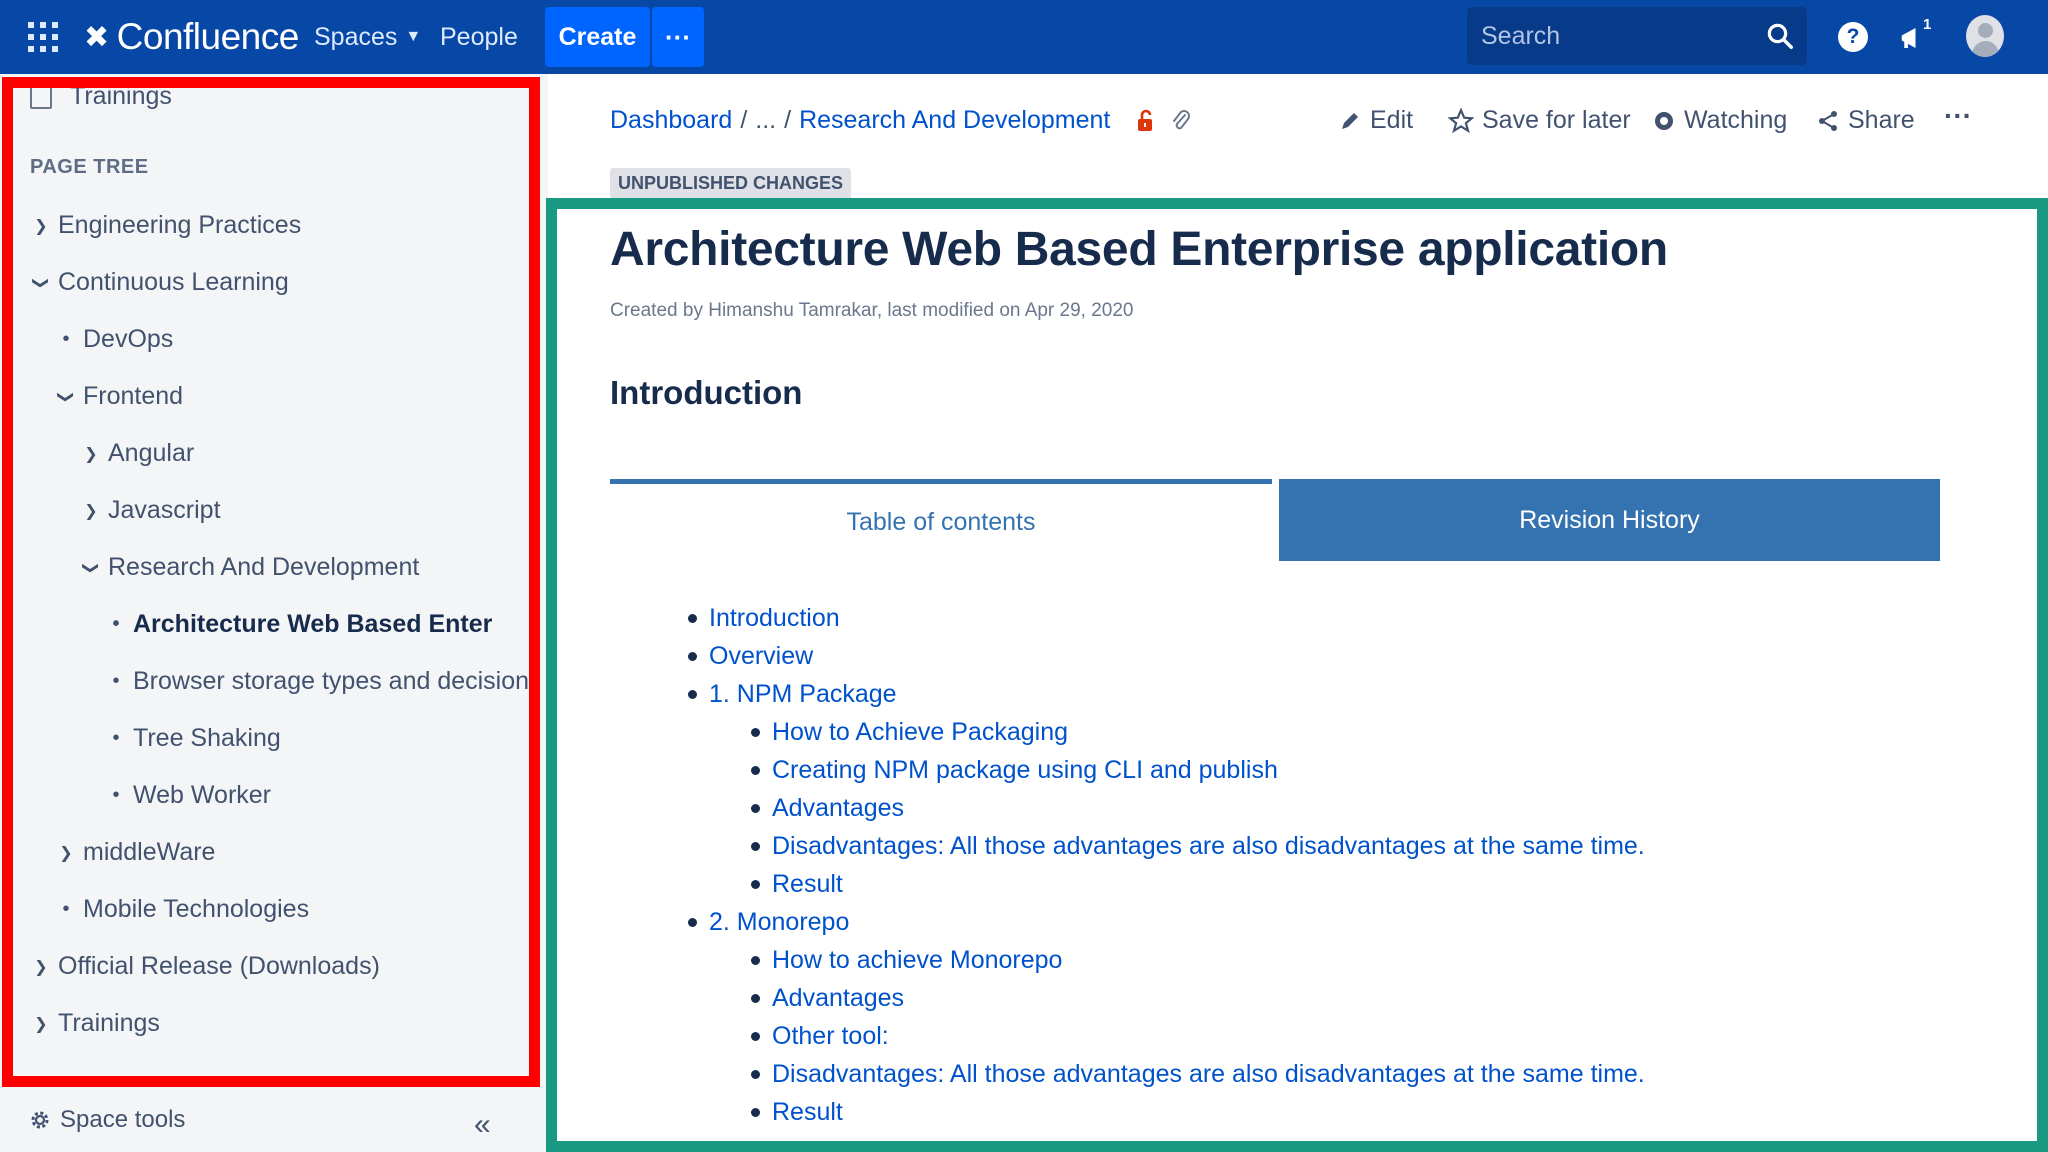 This screenshot has width=2048, height=1152. I want to click on page-tree-heading: PAGE TREE, so click(89, 167).